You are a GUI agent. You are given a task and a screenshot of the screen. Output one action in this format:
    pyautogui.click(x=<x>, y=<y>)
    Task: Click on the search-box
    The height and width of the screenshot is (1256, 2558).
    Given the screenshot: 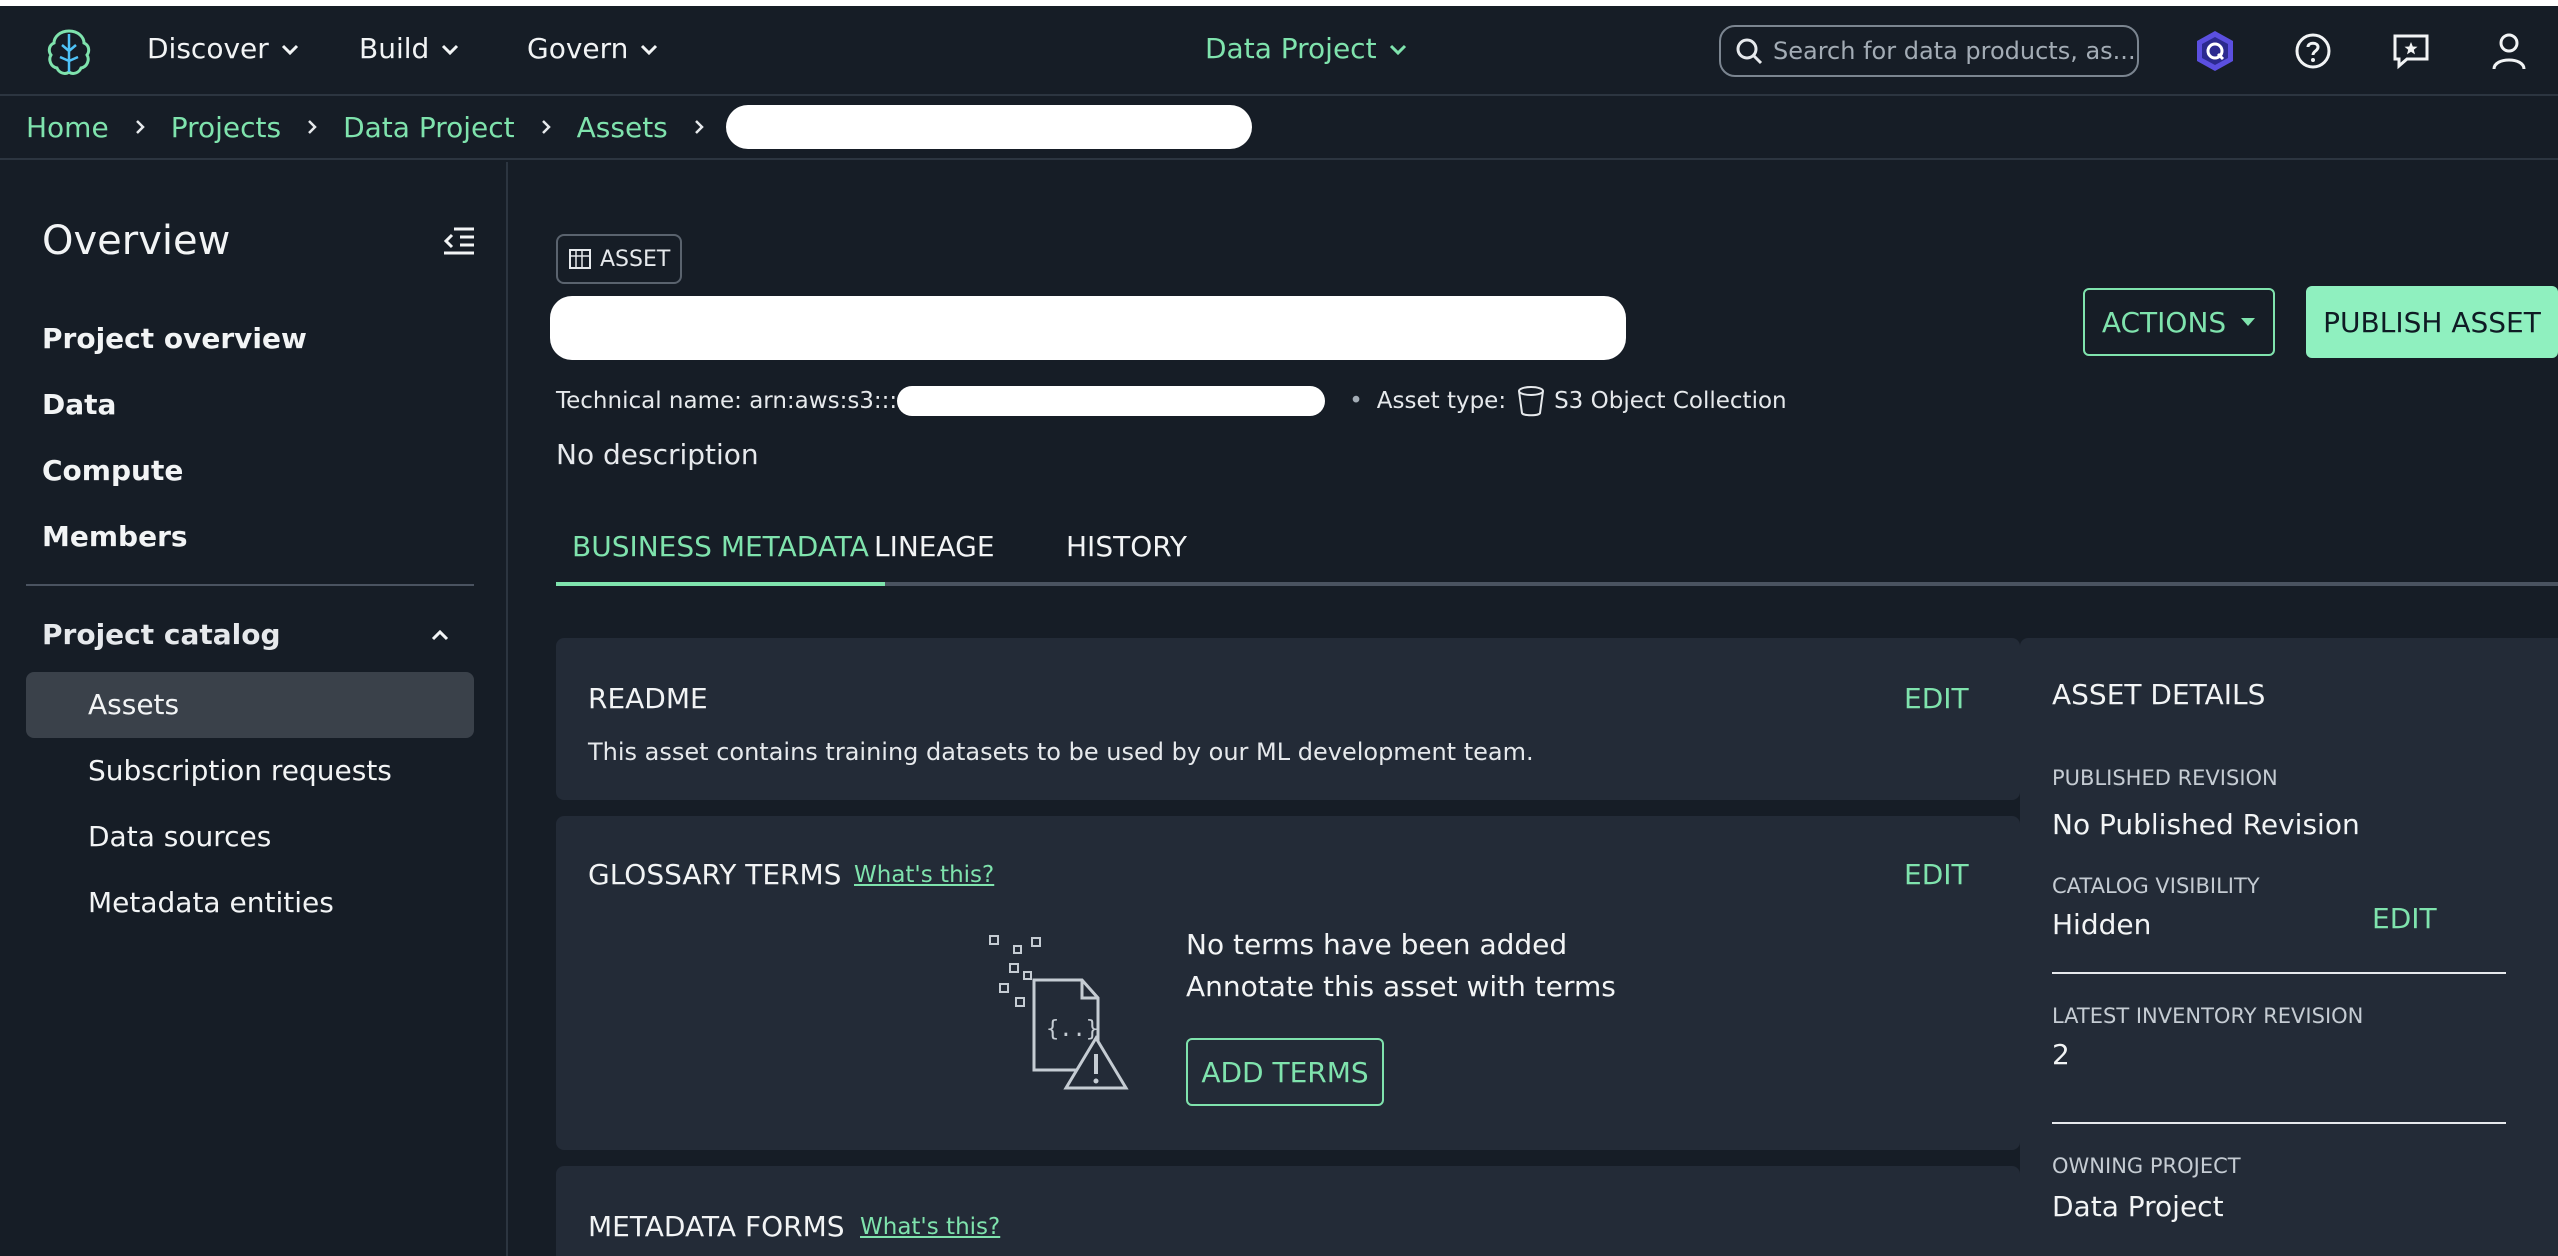 What is the action you would take?
    pyautogui.click(x=1929, y=51)
    